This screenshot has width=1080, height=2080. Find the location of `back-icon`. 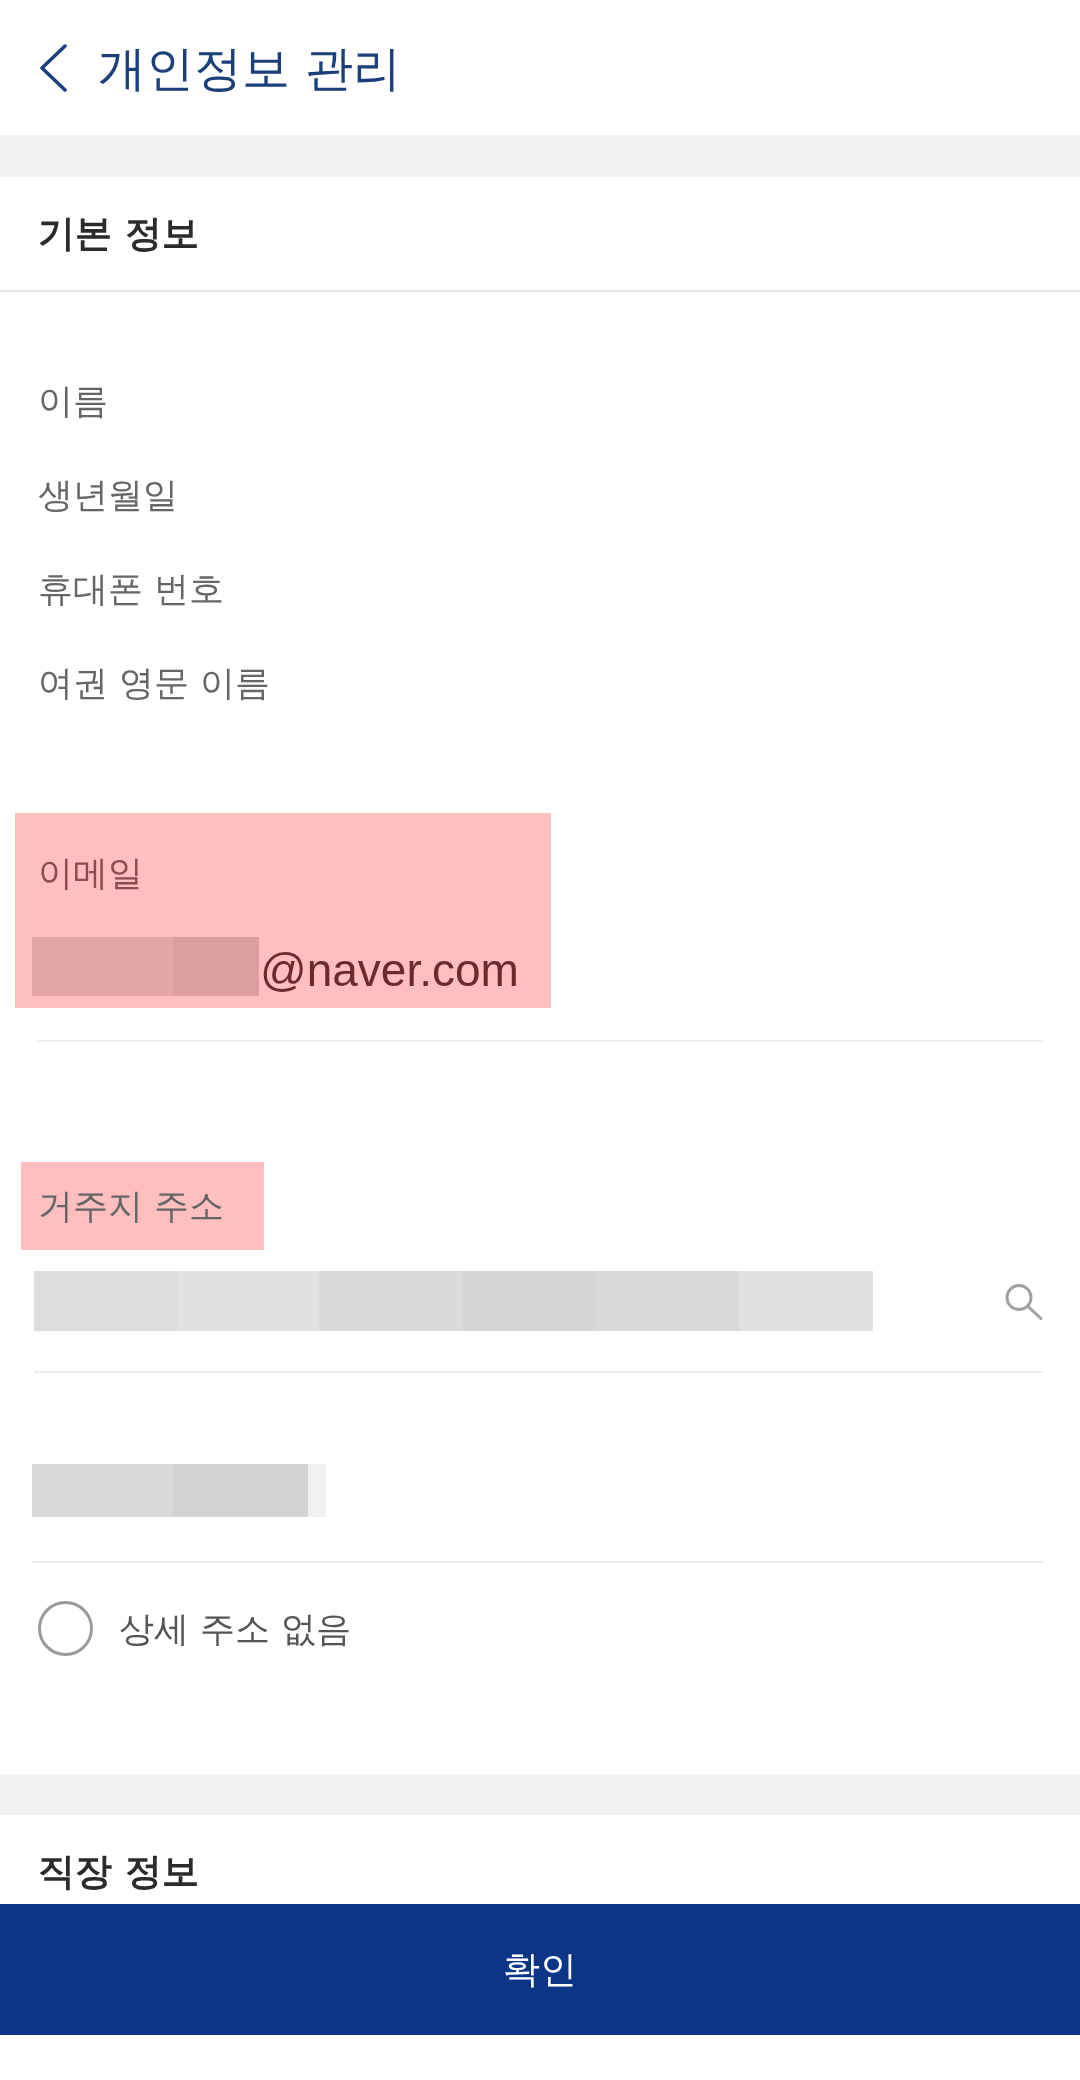

back-icon is located at coordinates (53, 67).